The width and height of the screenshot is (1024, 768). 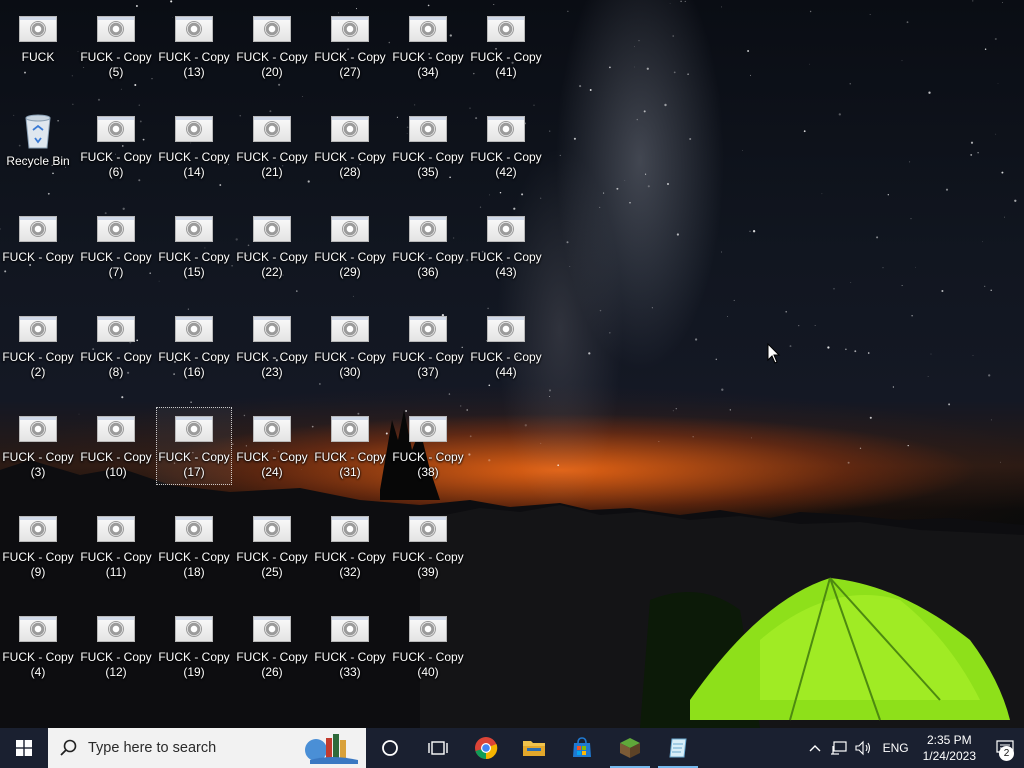 What do you see at coordinates (116, 446) in the screenshot?
I see `desktop-icon-shortcut: FUCK - Copy (10)` at bounding box center [116, 446].